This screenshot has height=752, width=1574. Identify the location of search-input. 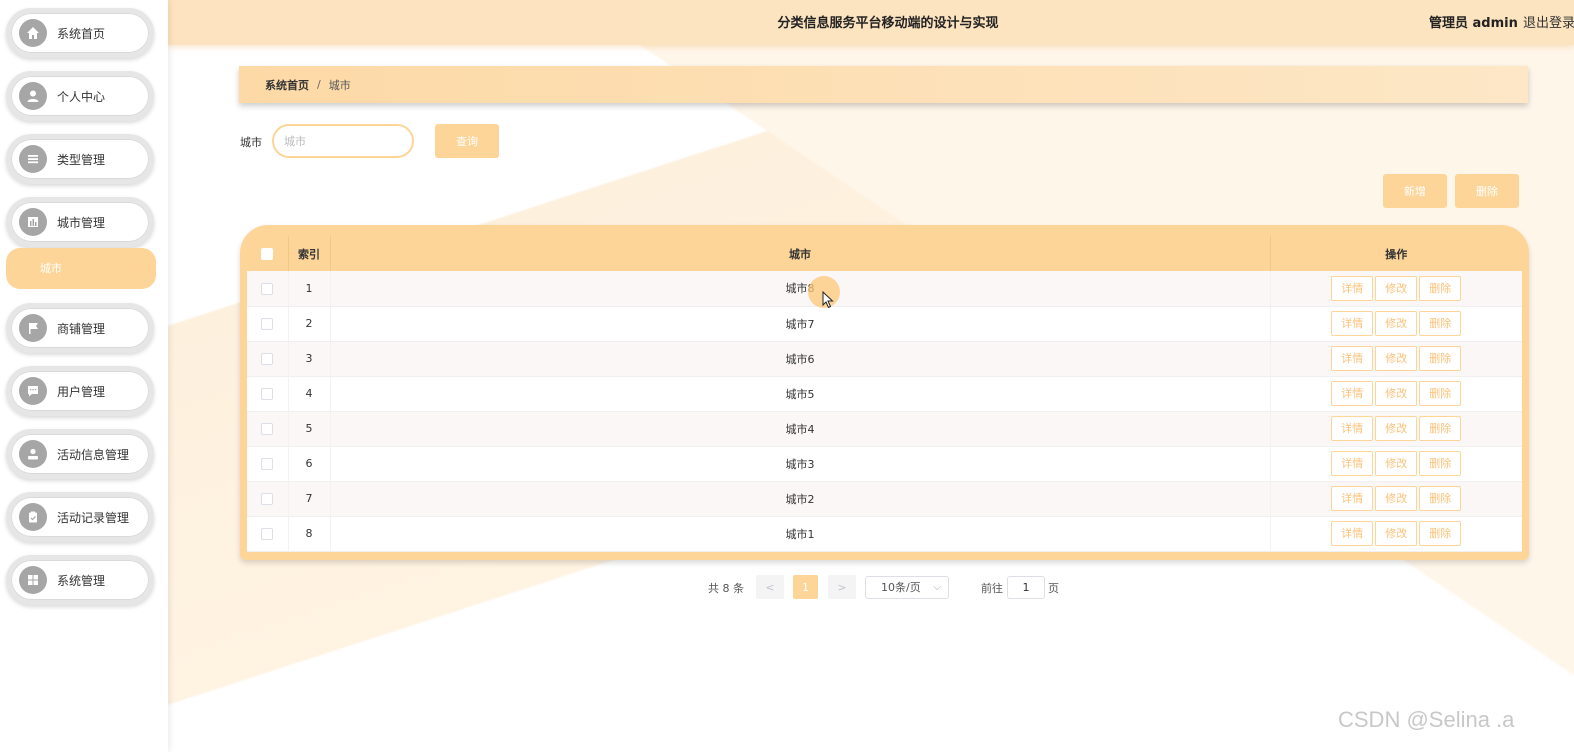
(343, 141).